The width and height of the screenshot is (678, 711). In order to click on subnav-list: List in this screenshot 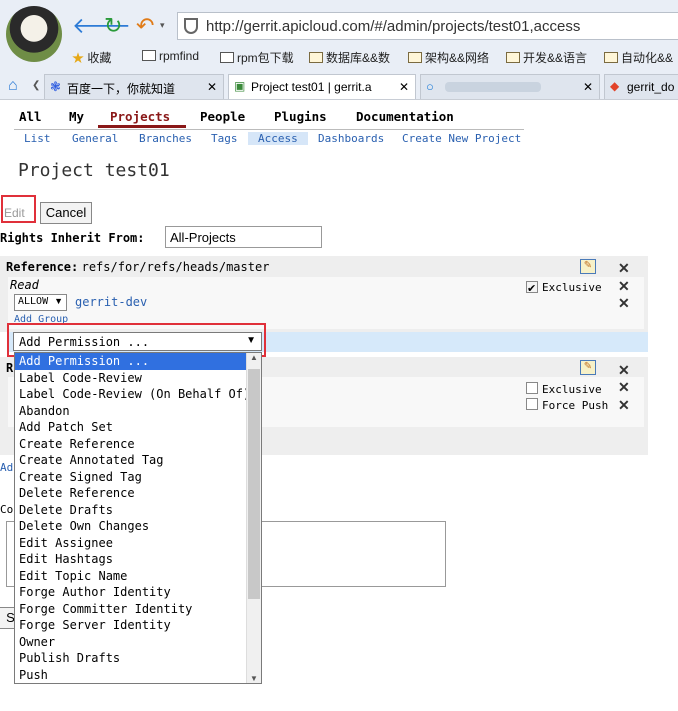, I will do `click(37, 138)`.